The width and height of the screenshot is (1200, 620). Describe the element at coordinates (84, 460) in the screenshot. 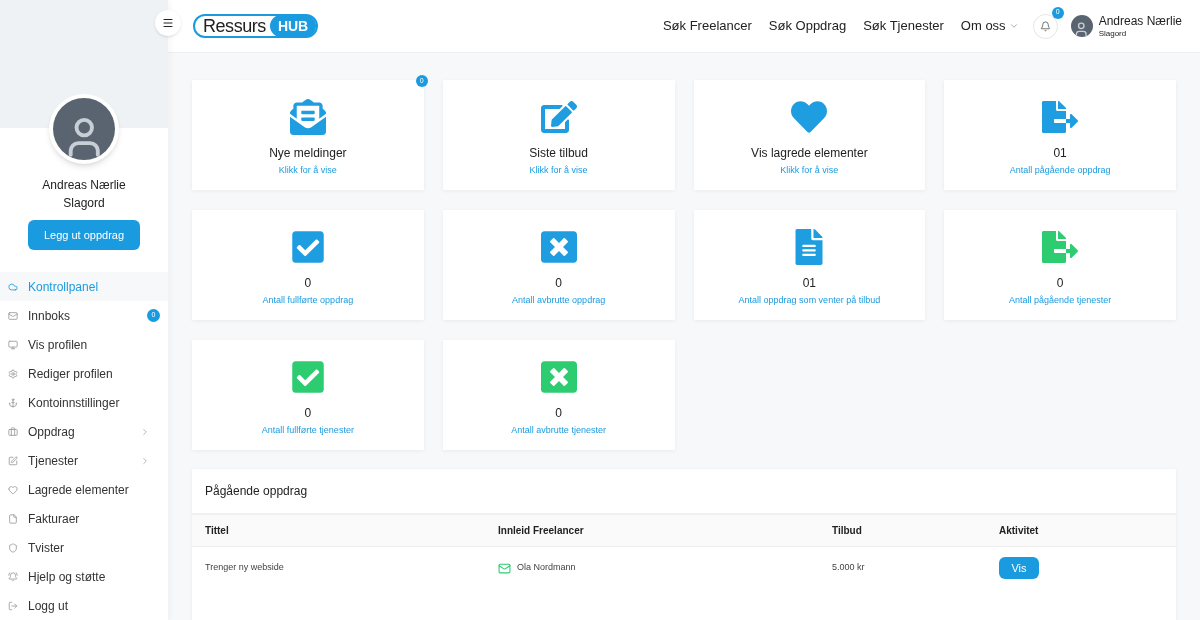

I see `sidebar-item: Tjenester` at that location.